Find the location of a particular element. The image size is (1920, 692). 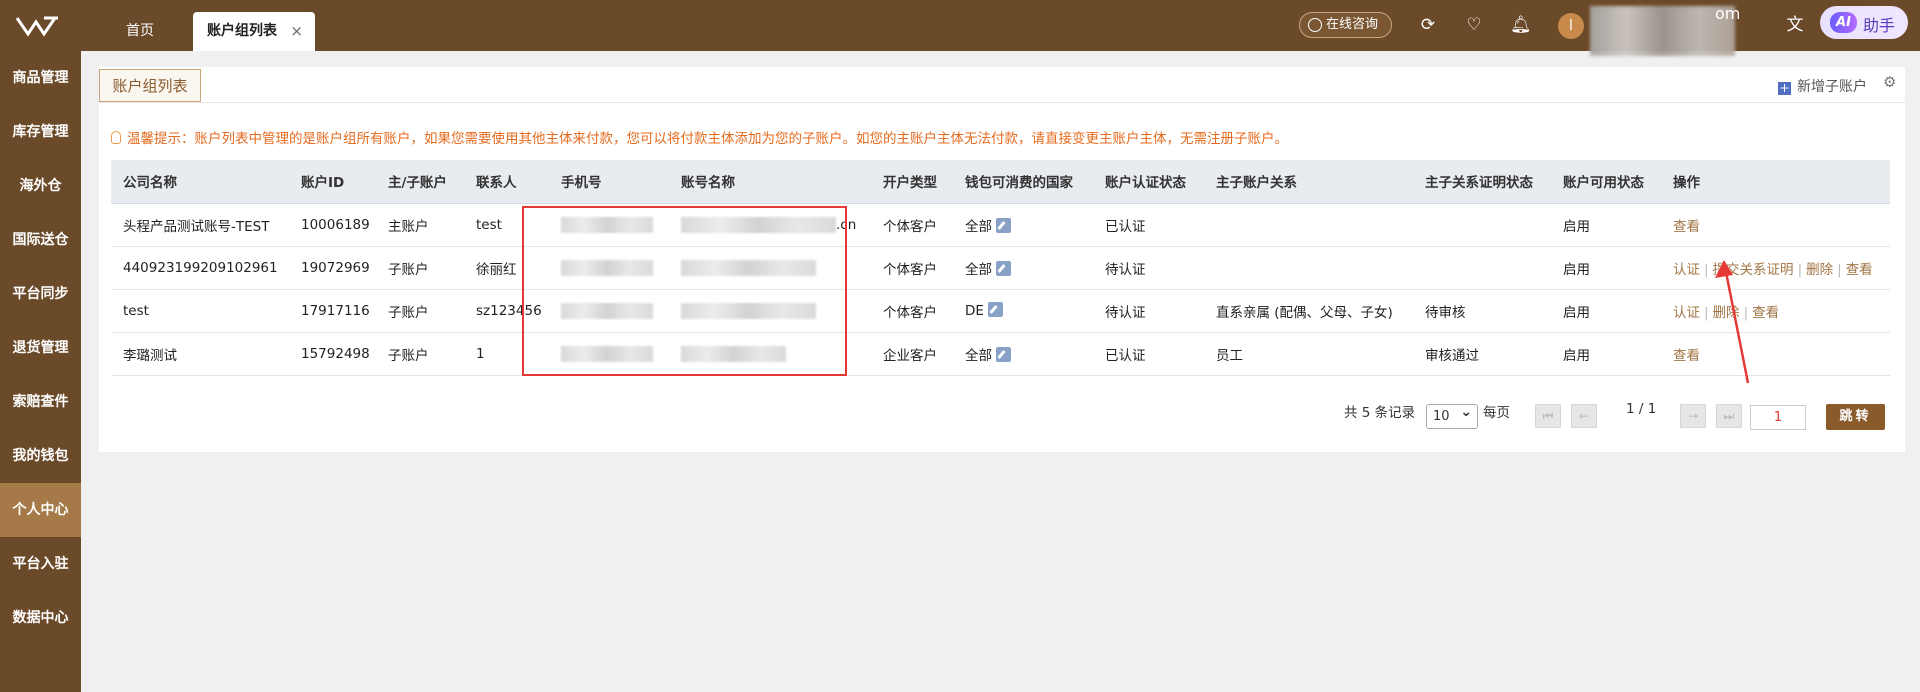

sidebar-item-inventory: 库存管理 is located at coordinates (40, 132).